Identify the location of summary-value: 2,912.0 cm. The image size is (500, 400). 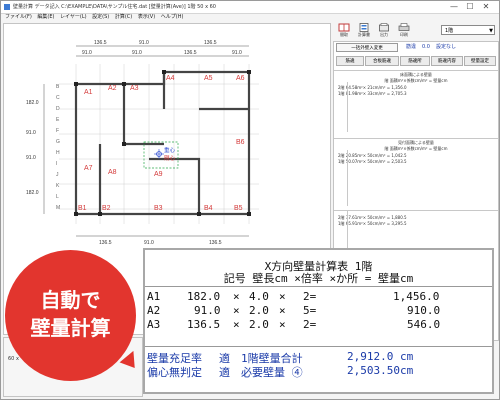
(380, 356).